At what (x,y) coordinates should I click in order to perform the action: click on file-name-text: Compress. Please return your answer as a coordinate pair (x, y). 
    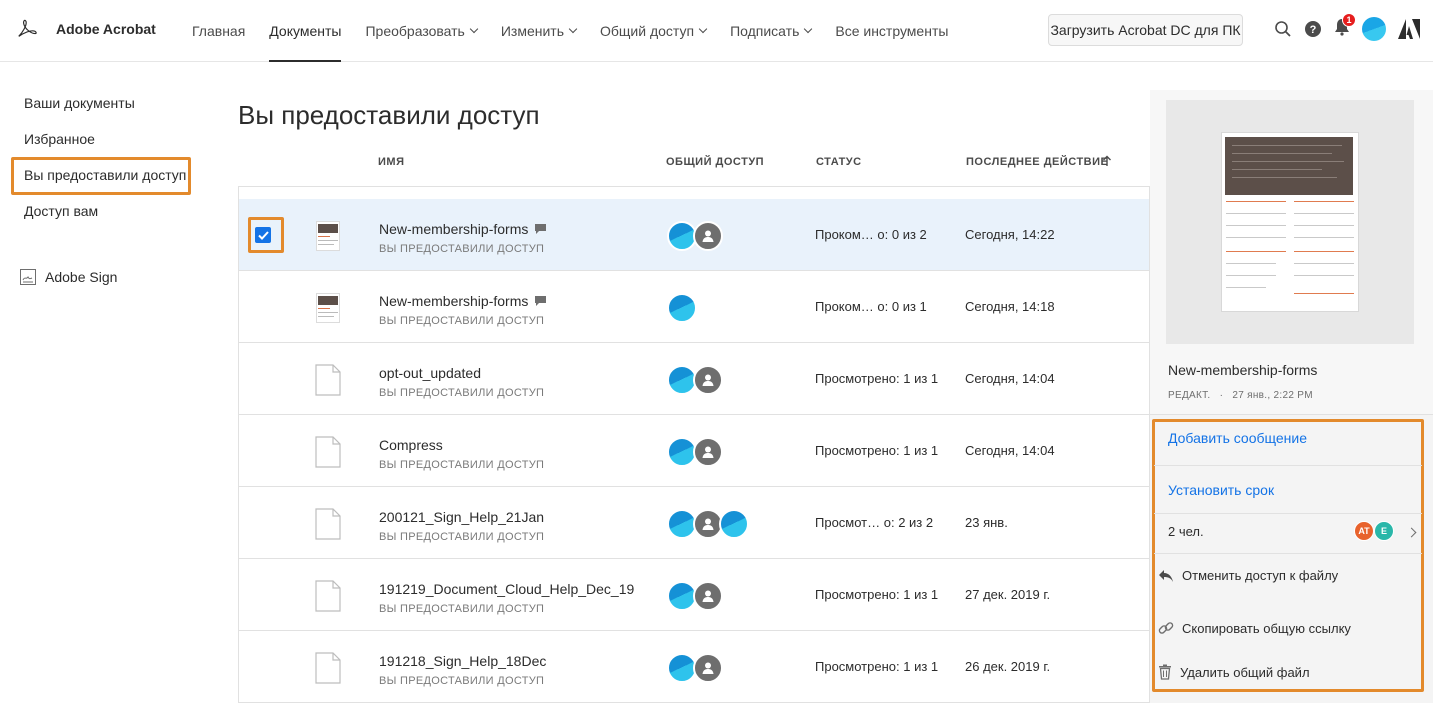
    Looking at the image, I should click on (411, 445).